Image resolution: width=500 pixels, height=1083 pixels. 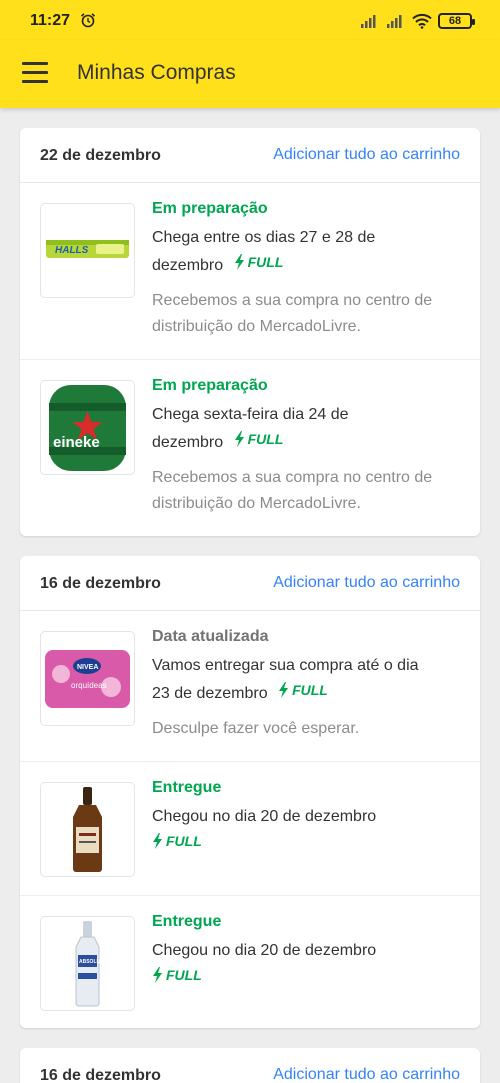 I want to click on product-image-halls: HALLS, so click(x=87, y=250).